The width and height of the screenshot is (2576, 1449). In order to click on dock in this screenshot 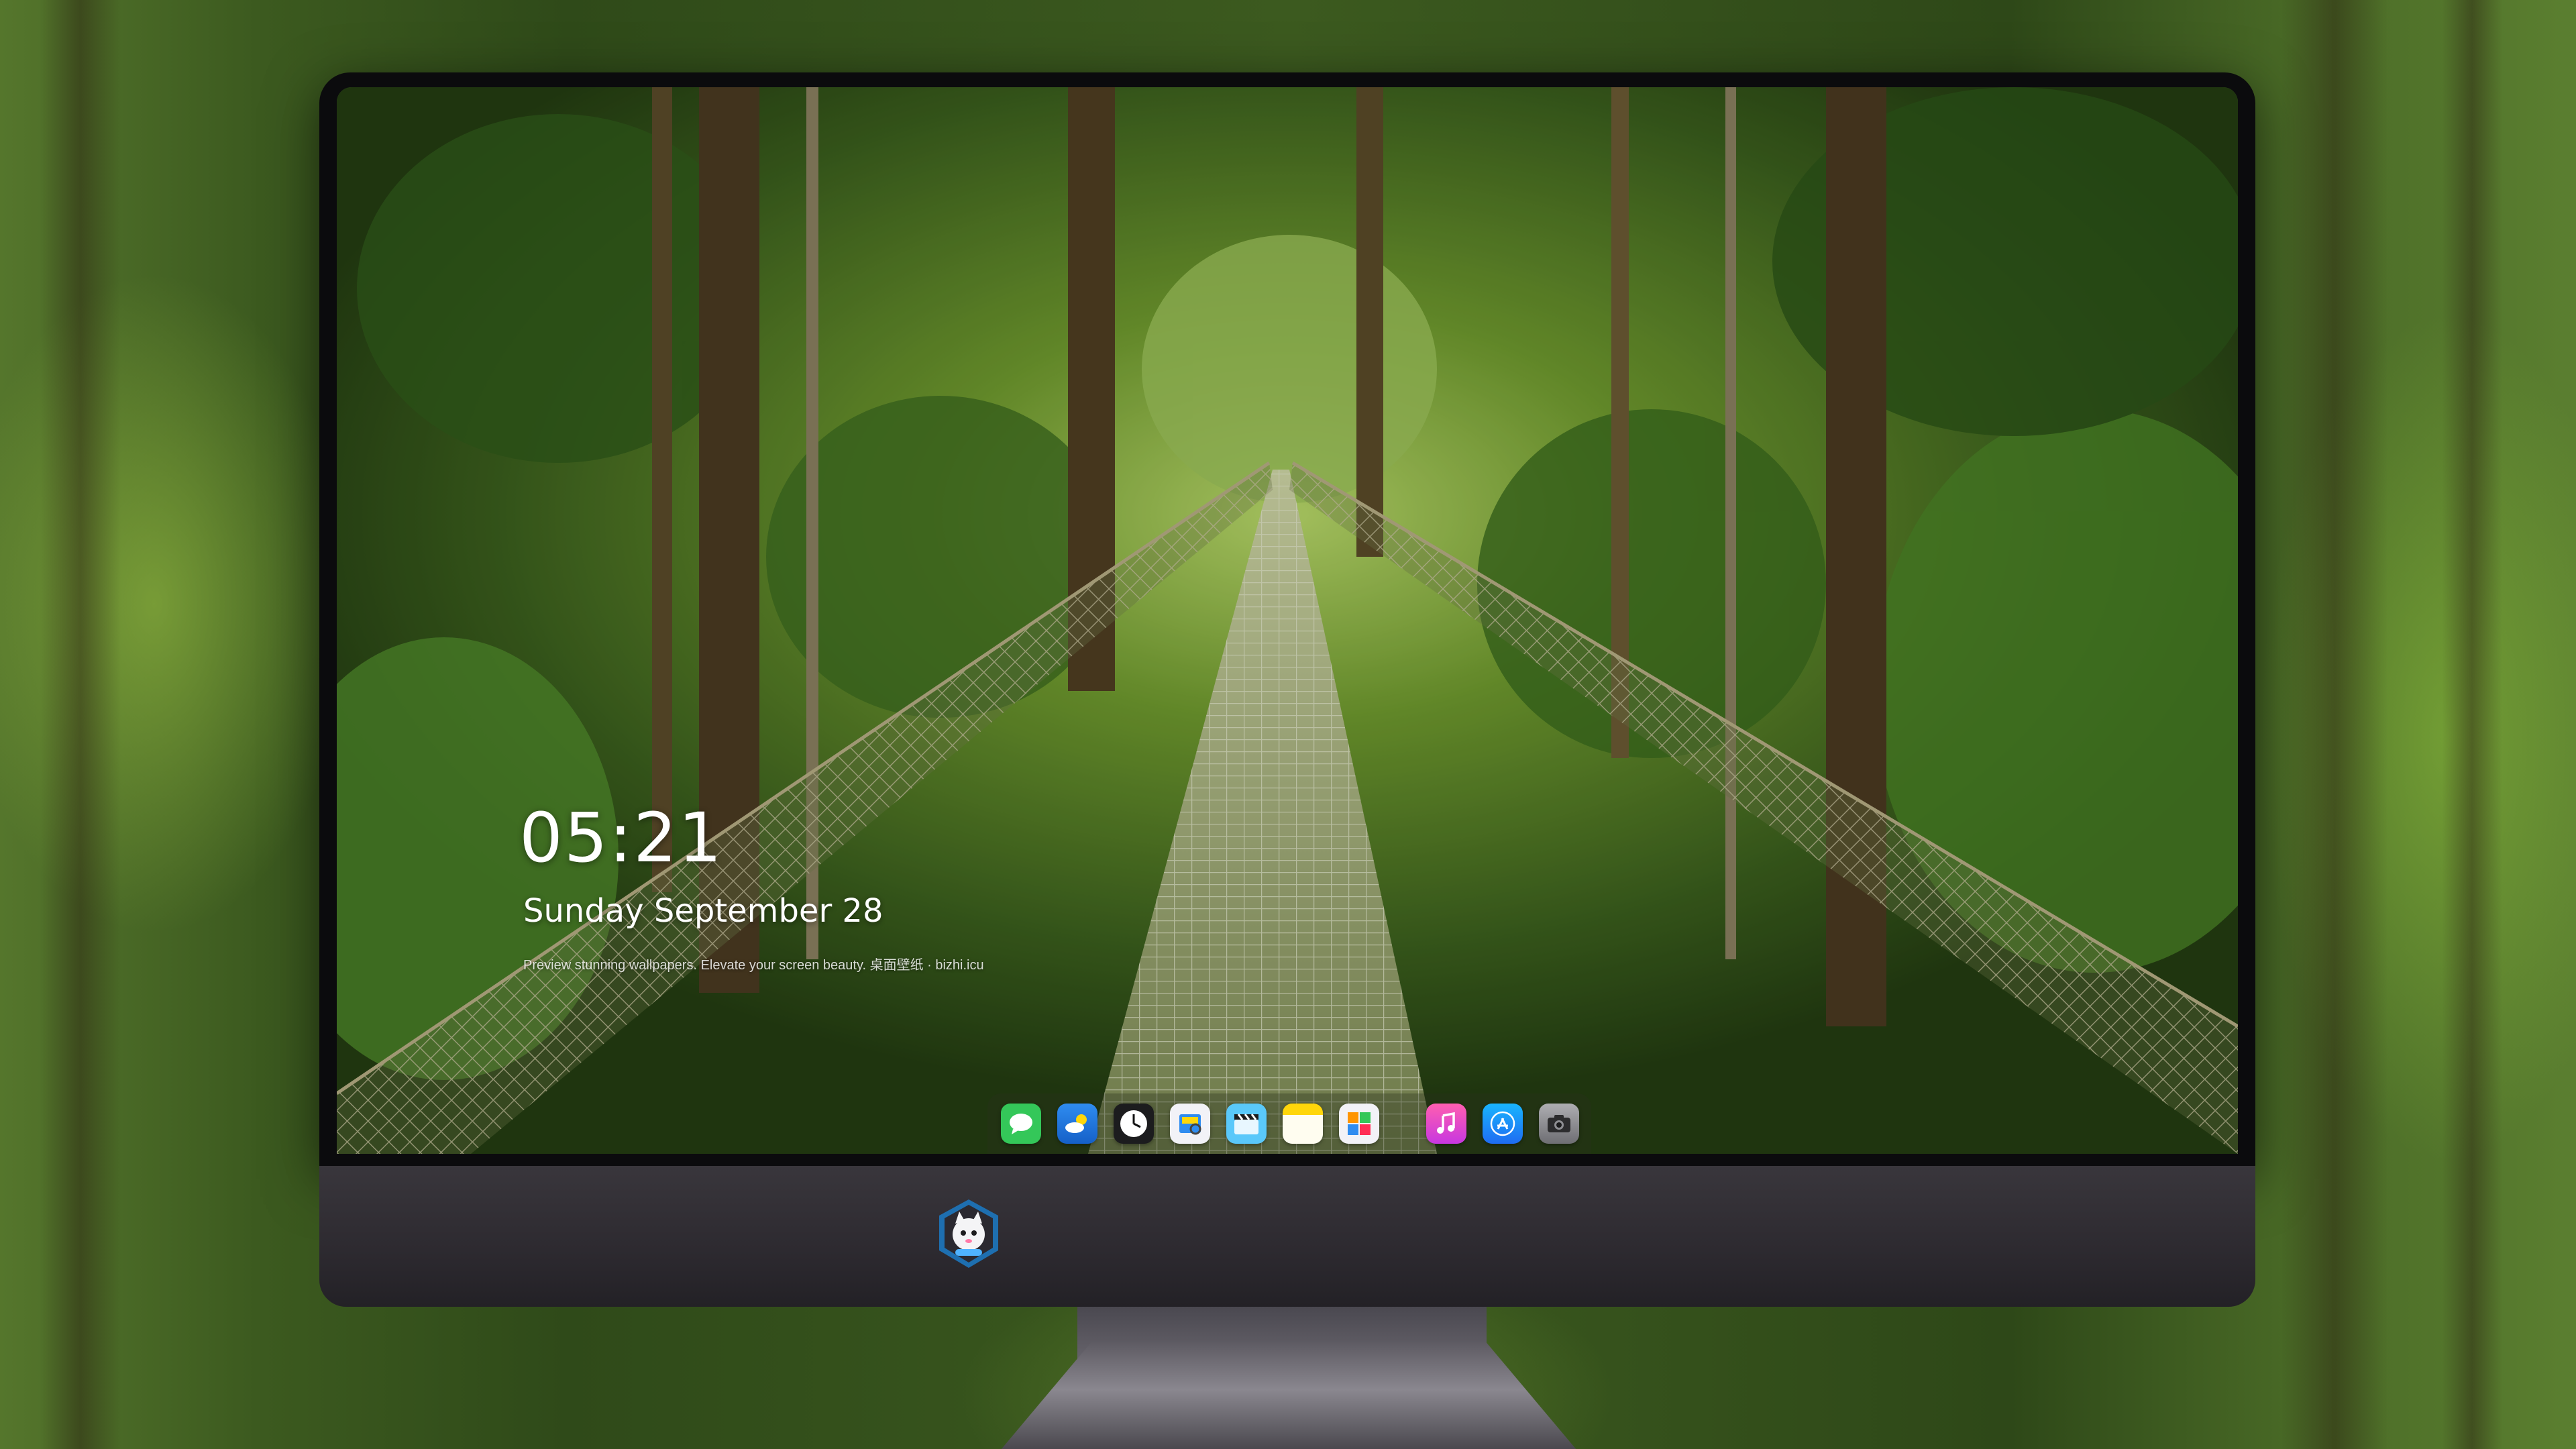, I will do `click(1289, 1123)`.